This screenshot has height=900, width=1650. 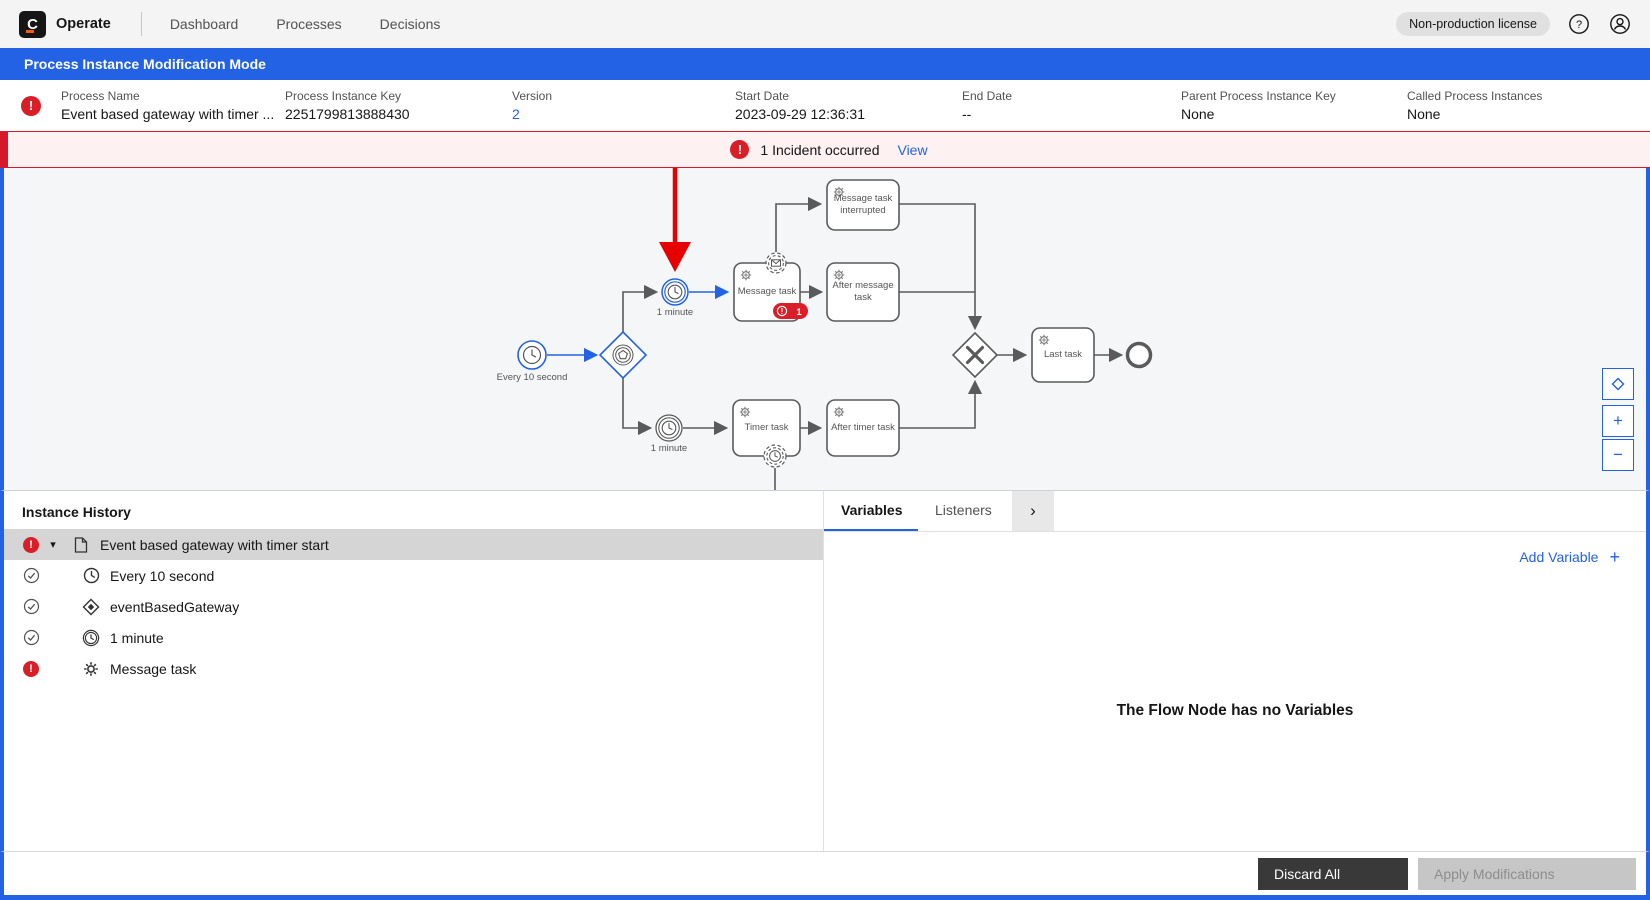 What do you see at coordinates (967, 114) in the screenshot?
I see `field-value: --` at bounding box center [967, 114].